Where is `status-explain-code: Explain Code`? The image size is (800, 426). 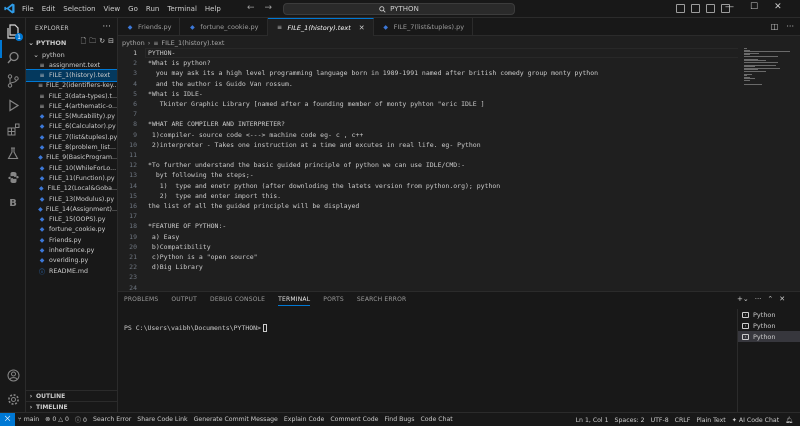 status-explain-code: Explain Code is located at coordinates (304, 419).